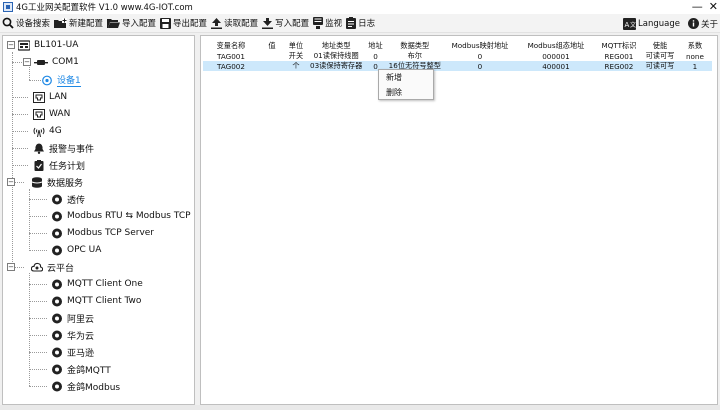 The image size is (720, 410). What do you see at coordinates (39, 148) in the screenshot?
I see `bell-icon` at bounding box center [39, 148].